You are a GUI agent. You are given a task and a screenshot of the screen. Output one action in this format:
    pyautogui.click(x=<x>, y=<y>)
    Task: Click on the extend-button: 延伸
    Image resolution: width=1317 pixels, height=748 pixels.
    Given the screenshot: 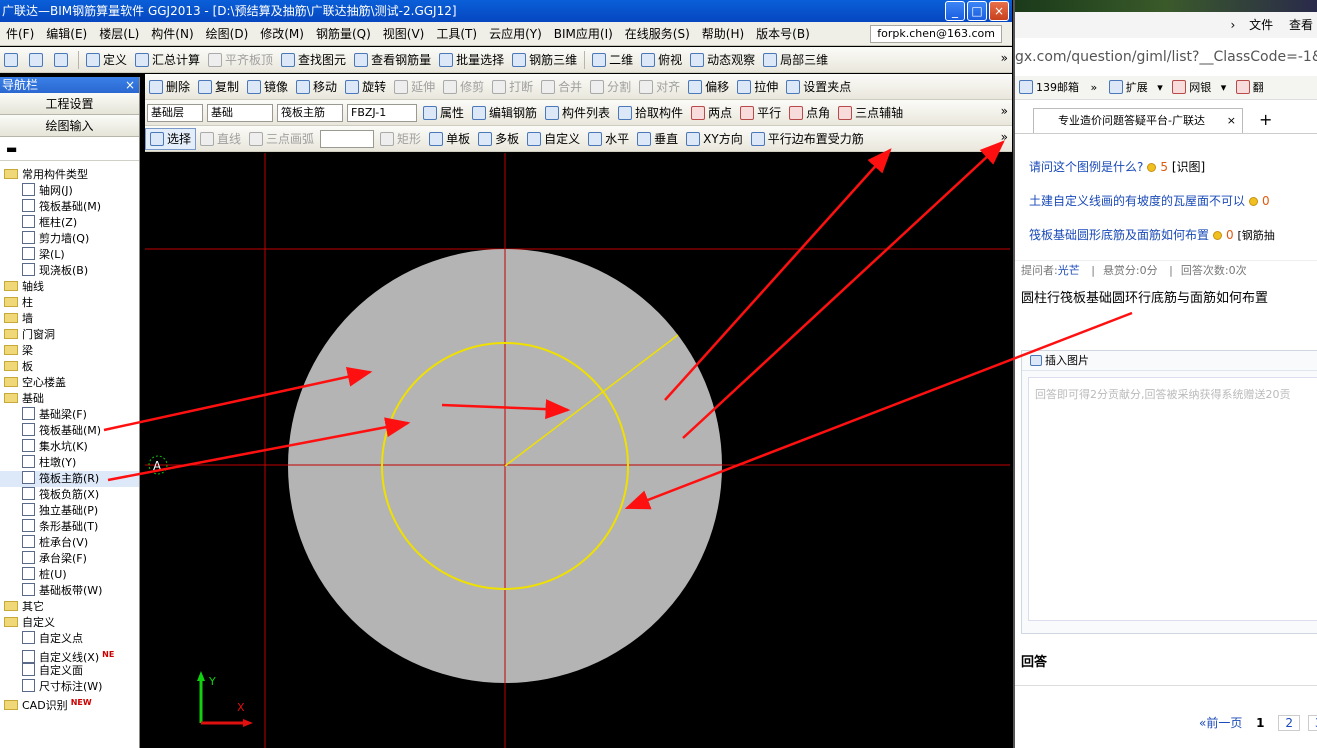 What is the action you would take?
    pyautogui.click(x=414, y=87)
    